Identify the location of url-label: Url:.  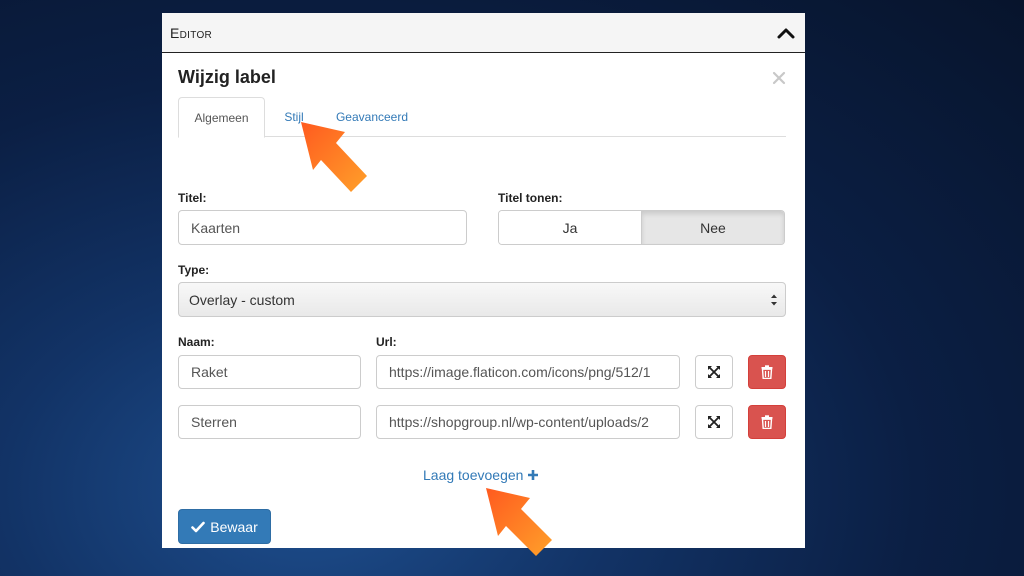
(386, 342).